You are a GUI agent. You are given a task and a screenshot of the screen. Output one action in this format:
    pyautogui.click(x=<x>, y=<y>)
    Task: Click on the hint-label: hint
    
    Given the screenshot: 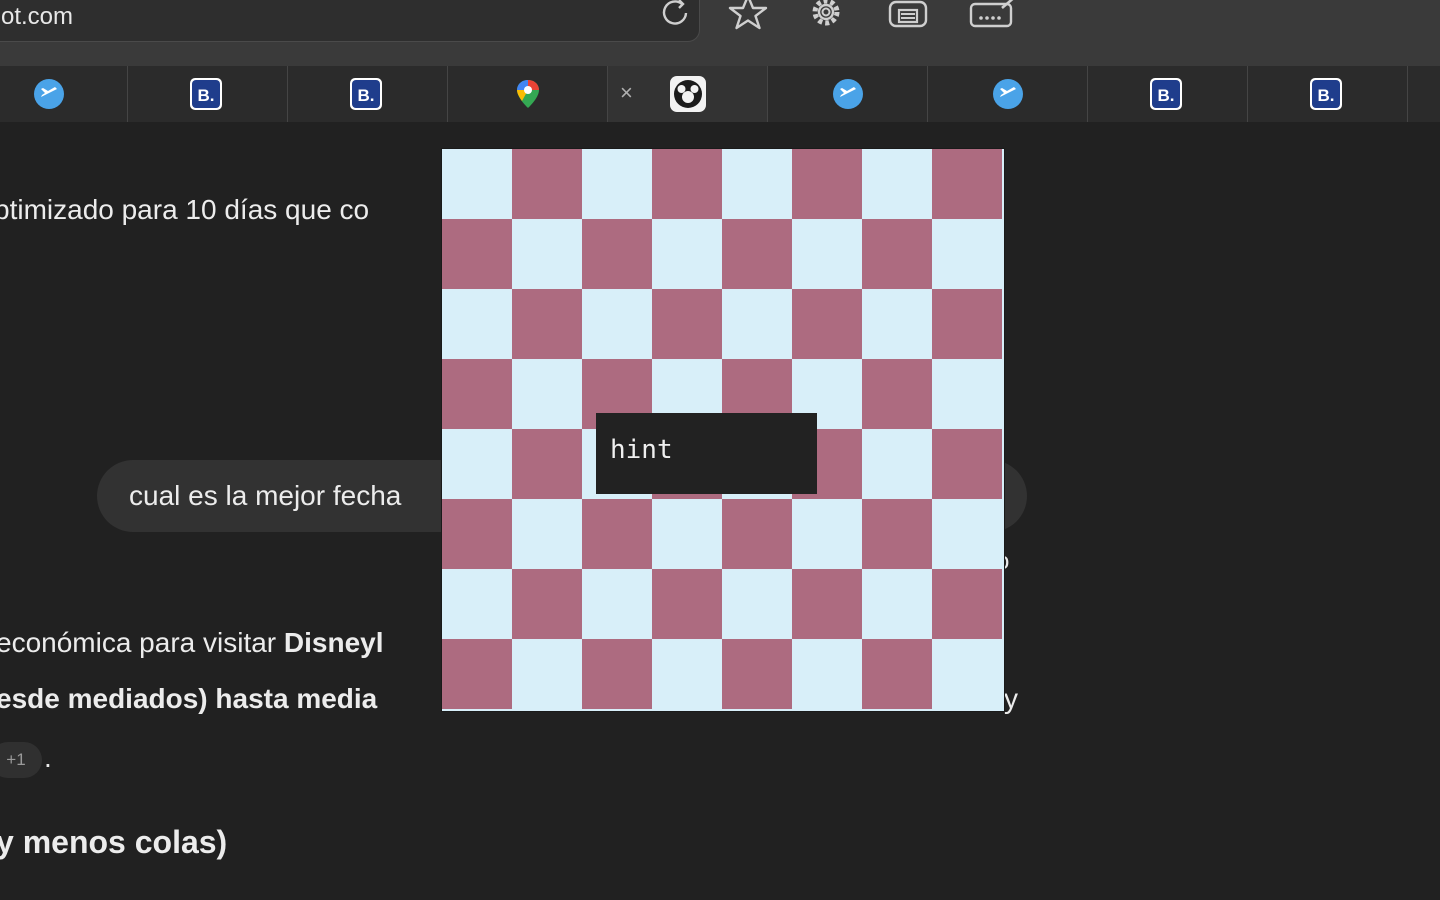 What is the action you would take?
    pyautogui.click(x=641, y=450)
    